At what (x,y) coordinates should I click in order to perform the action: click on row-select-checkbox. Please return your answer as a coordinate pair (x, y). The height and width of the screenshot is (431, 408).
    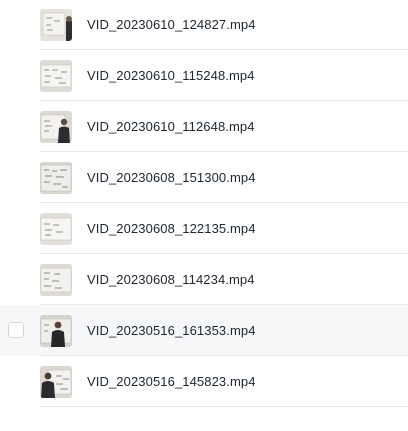
    Looking at the image, I should click on (16, 330).